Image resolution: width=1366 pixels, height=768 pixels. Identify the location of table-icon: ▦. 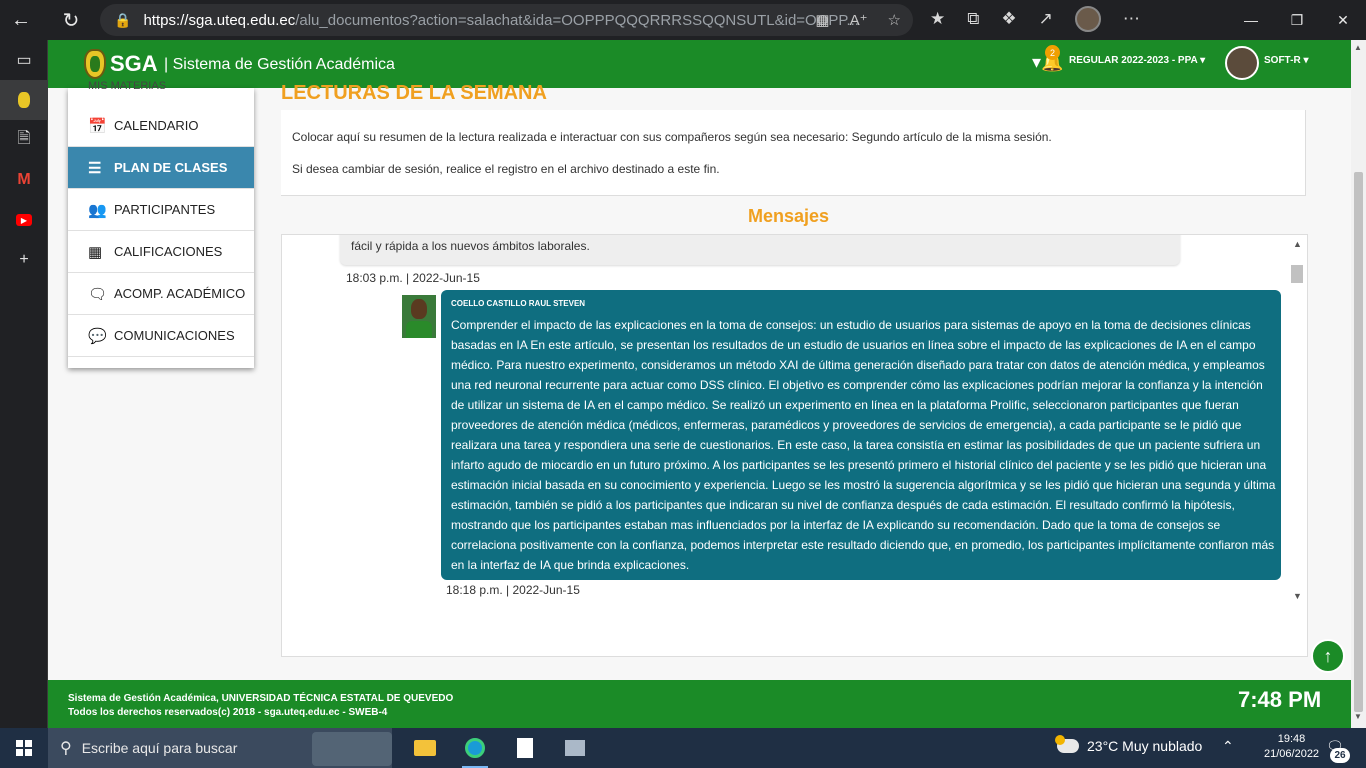
(95, 252).